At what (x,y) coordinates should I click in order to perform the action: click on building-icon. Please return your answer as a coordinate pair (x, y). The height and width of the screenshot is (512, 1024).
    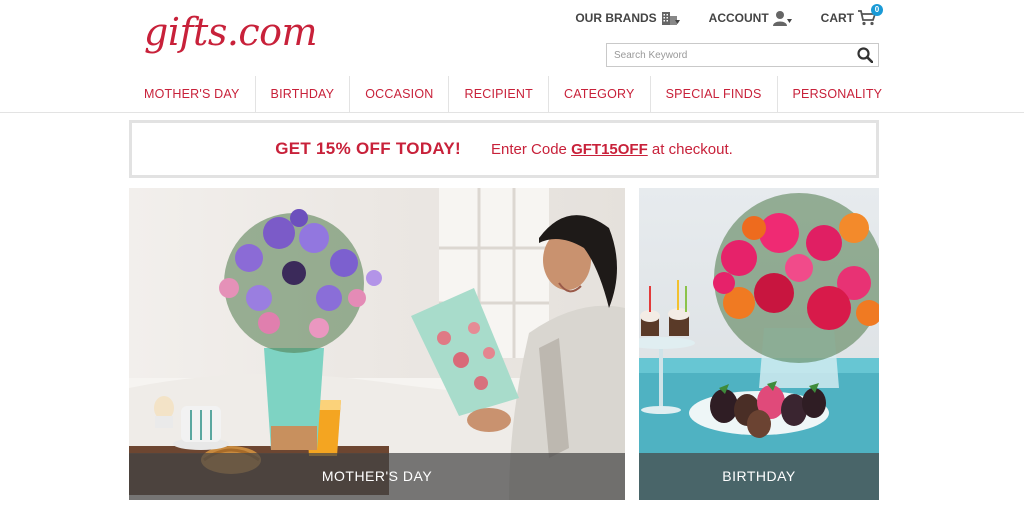
    Looking at the image, I should click on (670, 18).